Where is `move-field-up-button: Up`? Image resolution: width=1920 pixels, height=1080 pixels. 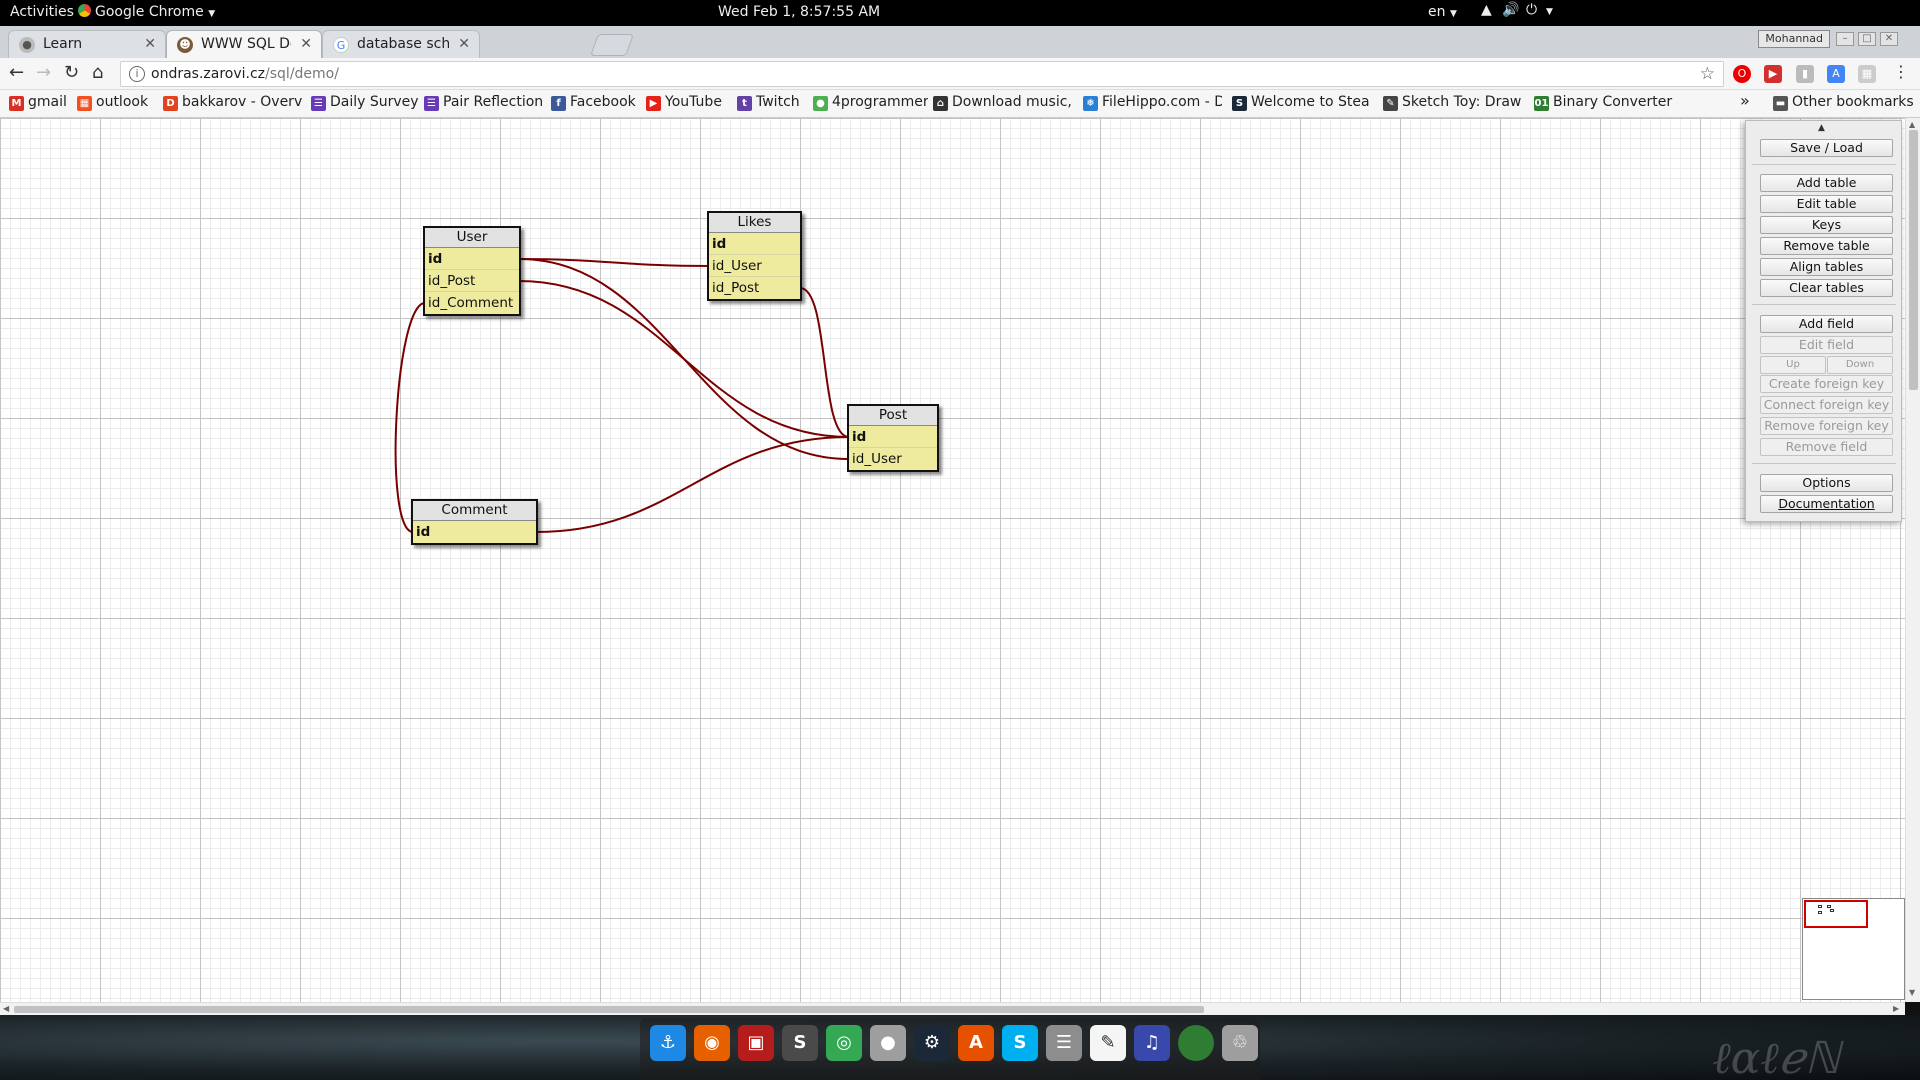
move-field-up-button: Up is located at coordinates (1793, 365).